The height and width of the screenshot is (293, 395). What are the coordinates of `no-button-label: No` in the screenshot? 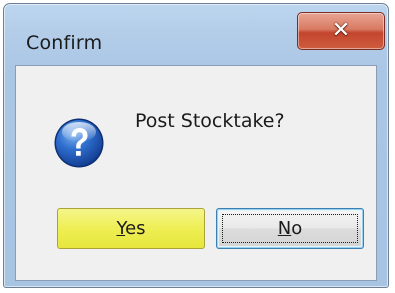 It's located at (290, 228).